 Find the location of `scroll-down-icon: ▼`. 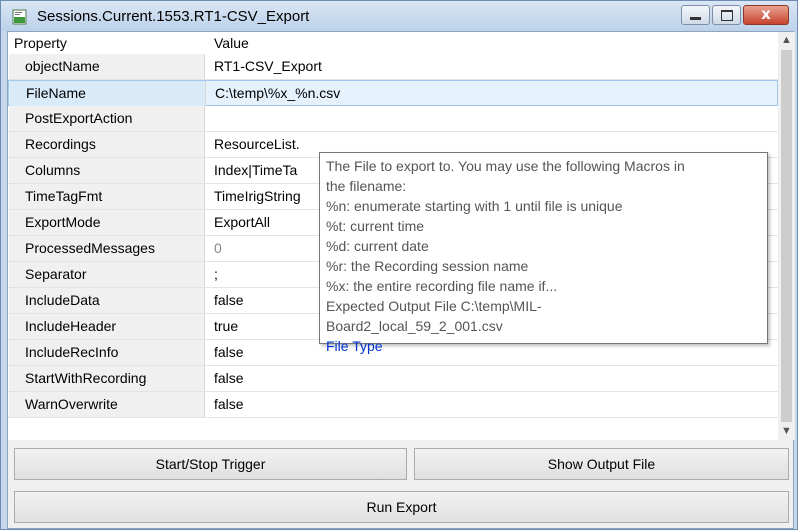

scroll-down-icon: ▼ is located at coordinates (786, 431).